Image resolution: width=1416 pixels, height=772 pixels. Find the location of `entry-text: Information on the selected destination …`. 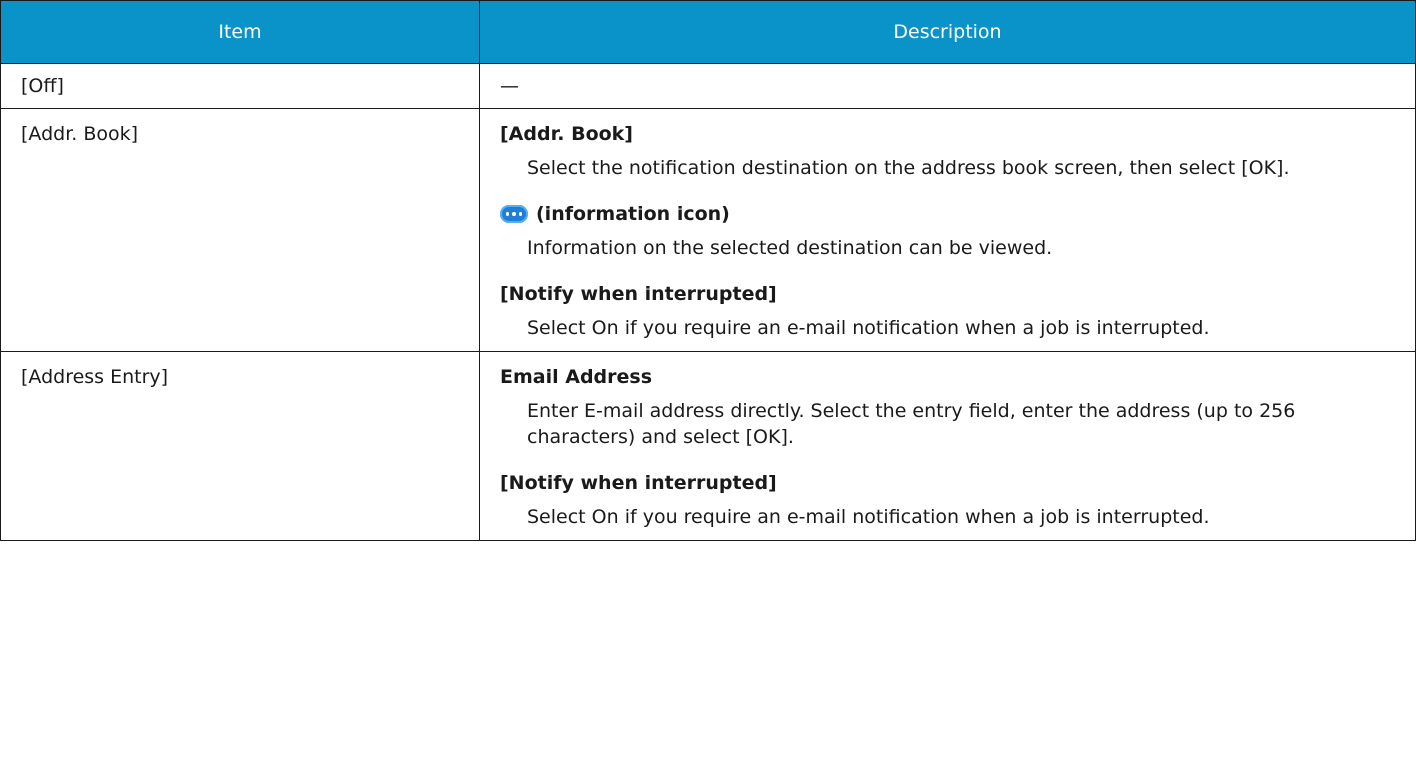

entry-text: Information on the selected destination … is located at coordinates (790, 248).